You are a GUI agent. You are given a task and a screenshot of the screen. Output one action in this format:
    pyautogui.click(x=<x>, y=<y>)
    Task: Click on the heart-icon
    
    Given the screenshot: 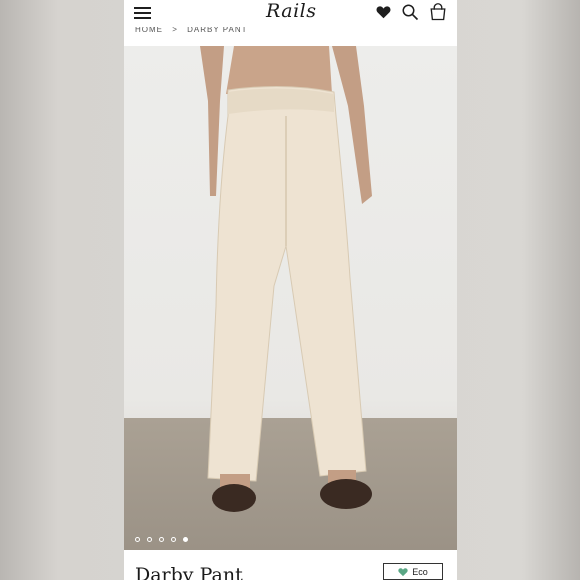 What is the action you would take?
    pyautogui.click(x=383, y=12)
    